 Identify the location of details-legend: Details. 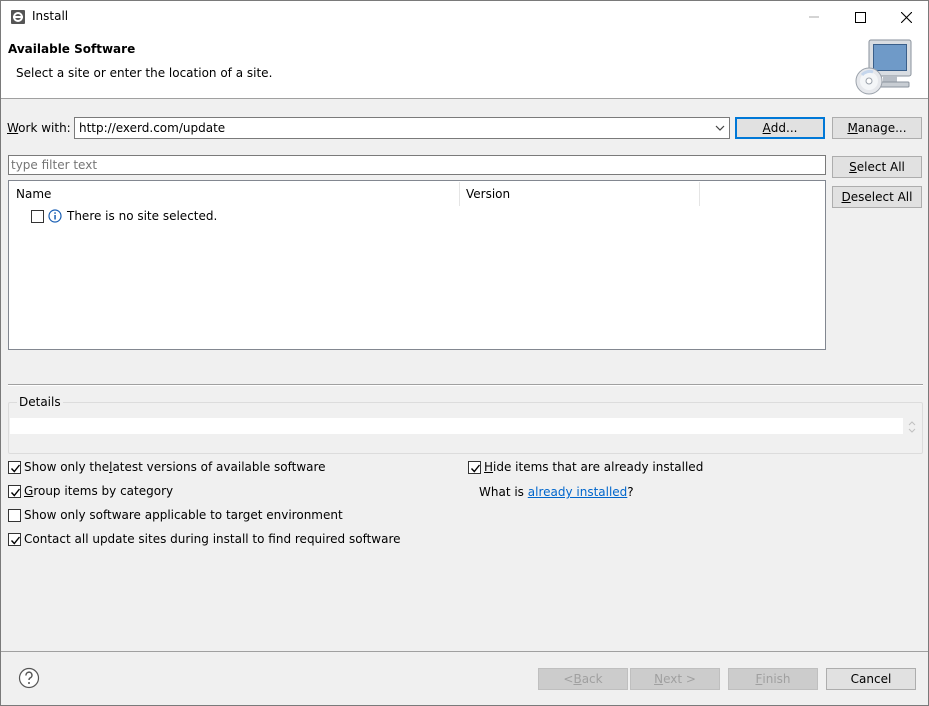
(40, 402).